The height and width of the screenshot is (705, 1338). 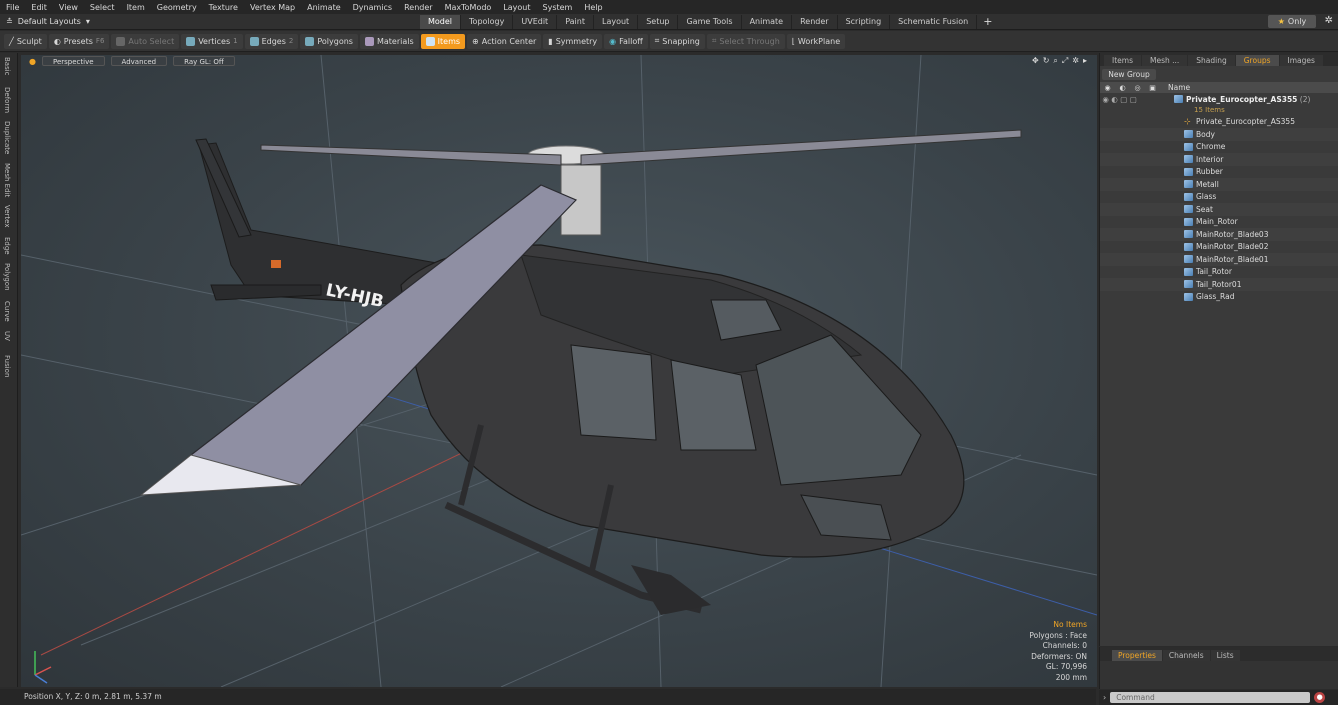 I want to click on tab-schematic-fusion: Schematic Fusion, so click(x=934, y=21).